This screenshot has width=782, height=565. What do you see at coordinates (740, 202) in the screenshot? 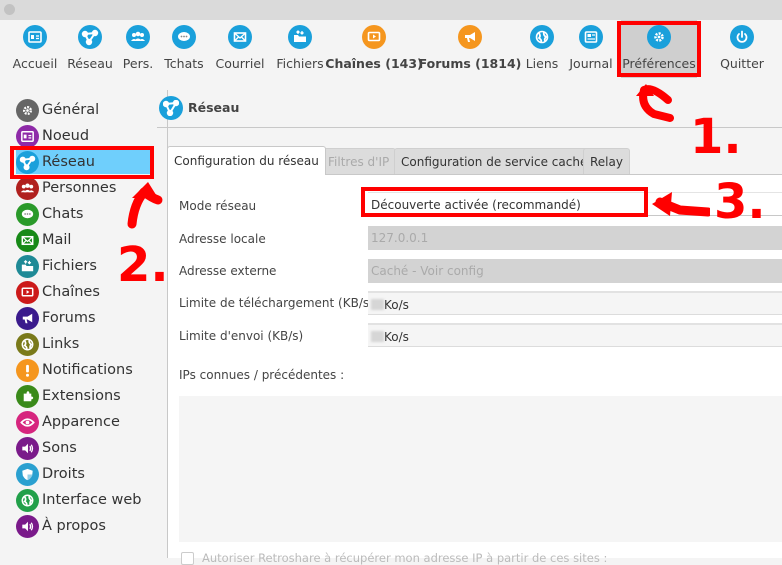
I see `annotation-step-3: 3.` at bounding box center [740, 202].